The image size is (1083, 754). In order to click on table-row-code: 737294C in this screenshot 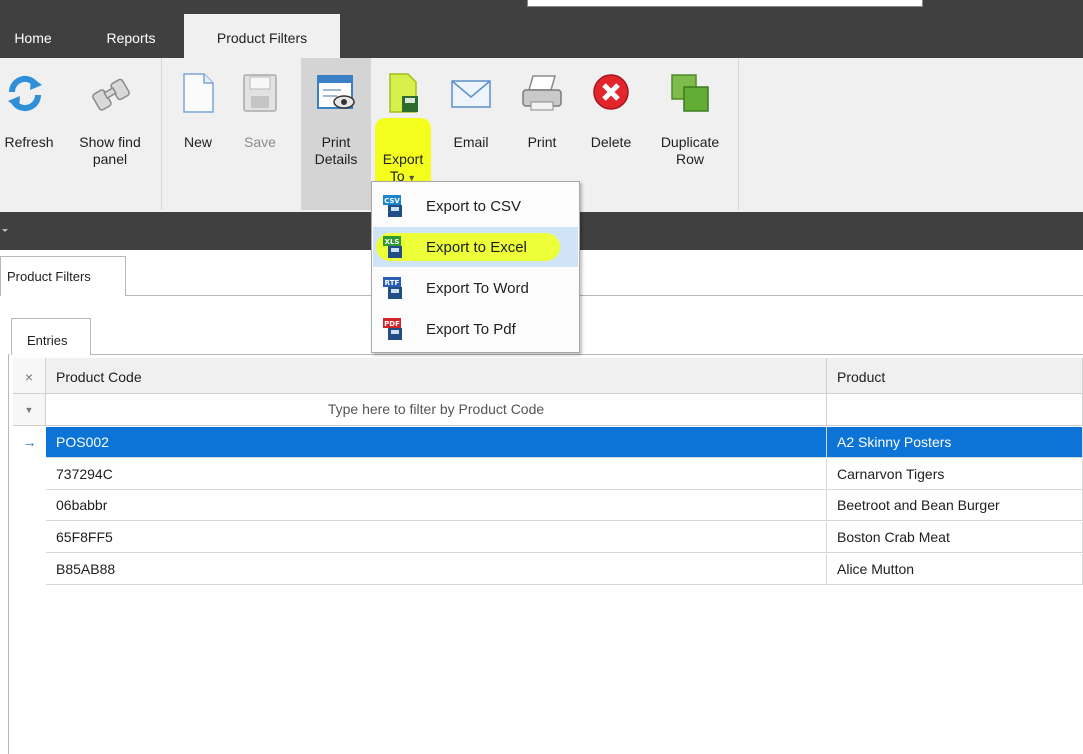, I will do `click(436, 474)`.